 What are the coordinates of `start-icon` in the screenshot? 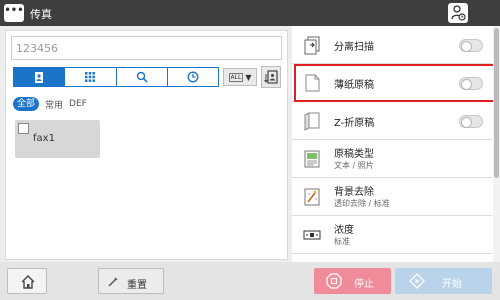 It's located at (417, 281).